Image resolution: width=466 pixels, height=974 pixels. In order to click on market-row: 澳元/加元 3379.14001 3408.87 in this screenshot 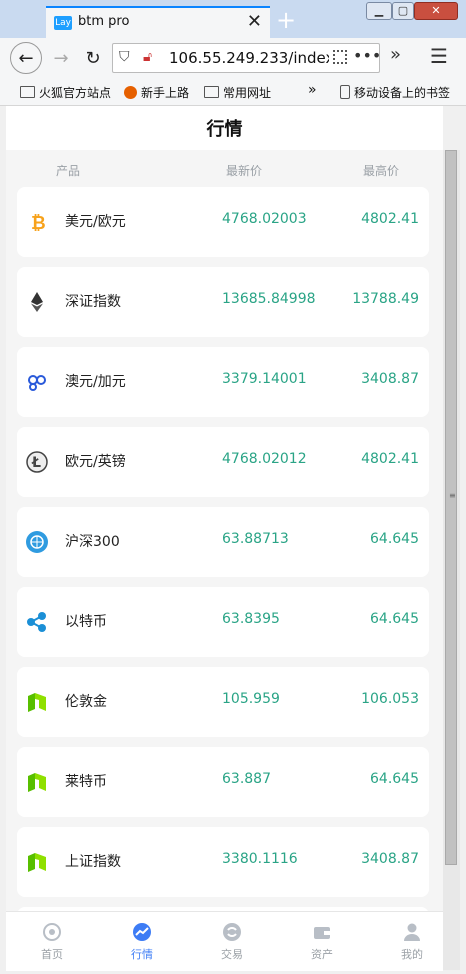, I will do `click(223, 382)`.